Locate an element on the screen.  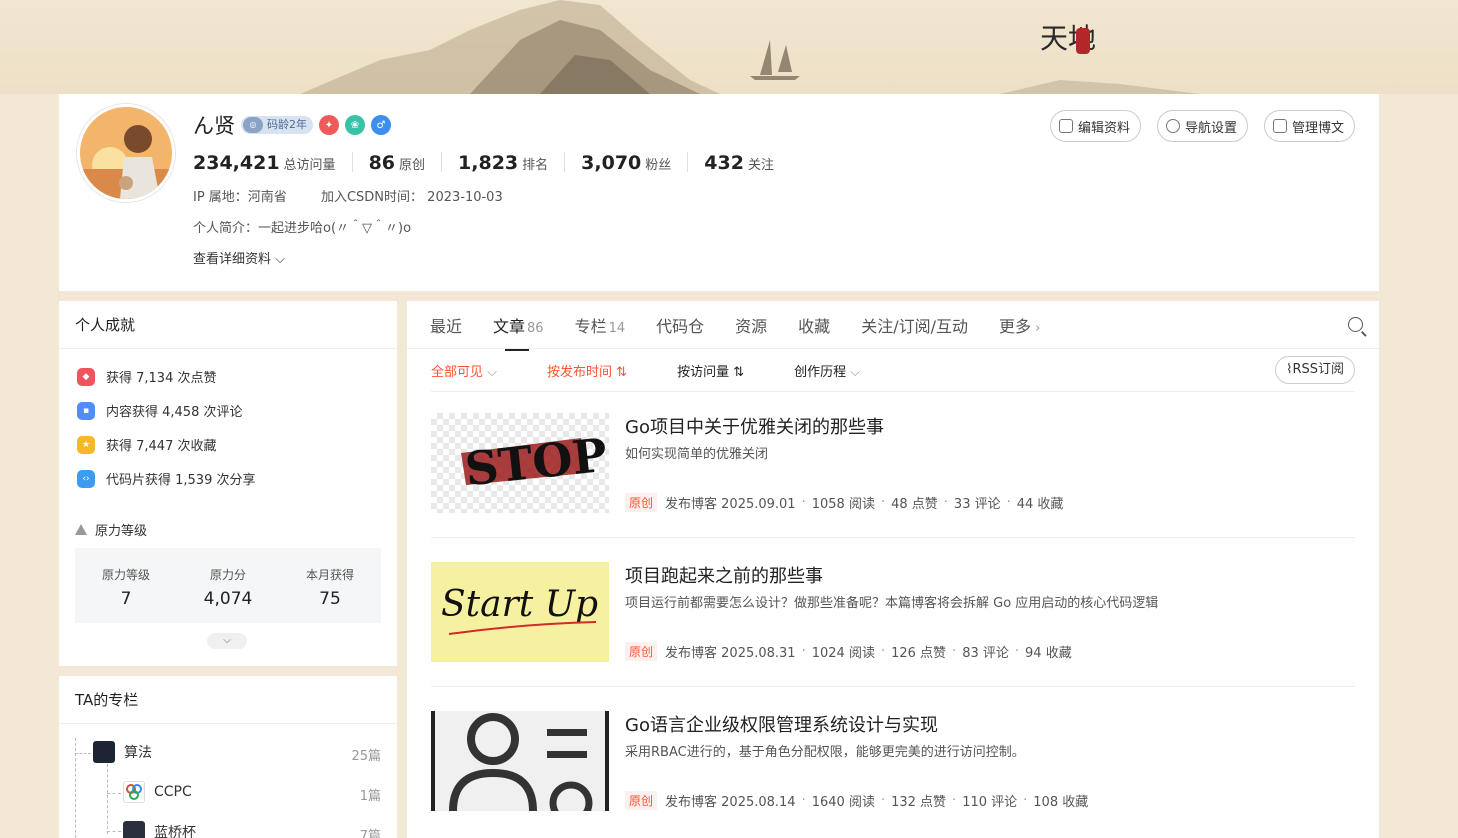
join-label: 加入CSDN时间： is located at coordinates (372, 197).